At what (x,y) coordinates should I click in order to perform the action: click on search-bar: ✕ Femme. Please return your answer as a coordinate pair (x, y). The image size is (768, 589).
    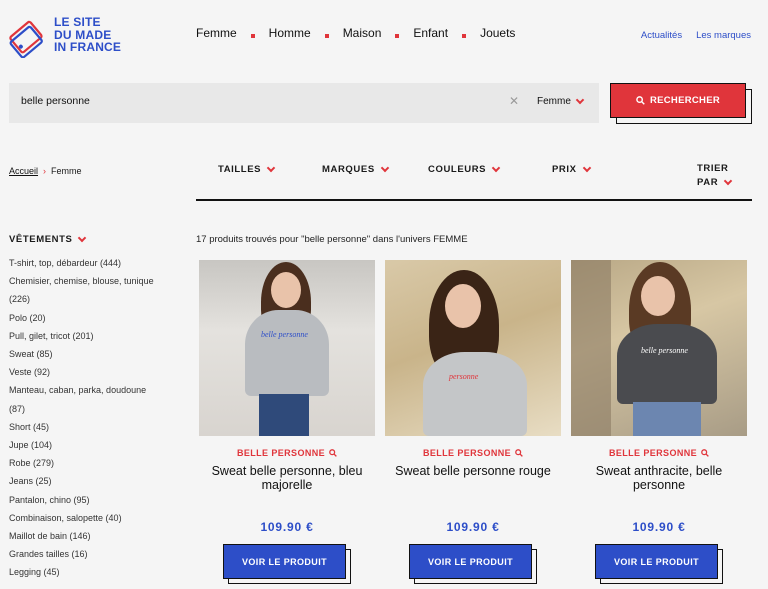
    Looking at the image, I should click on (304, 103).